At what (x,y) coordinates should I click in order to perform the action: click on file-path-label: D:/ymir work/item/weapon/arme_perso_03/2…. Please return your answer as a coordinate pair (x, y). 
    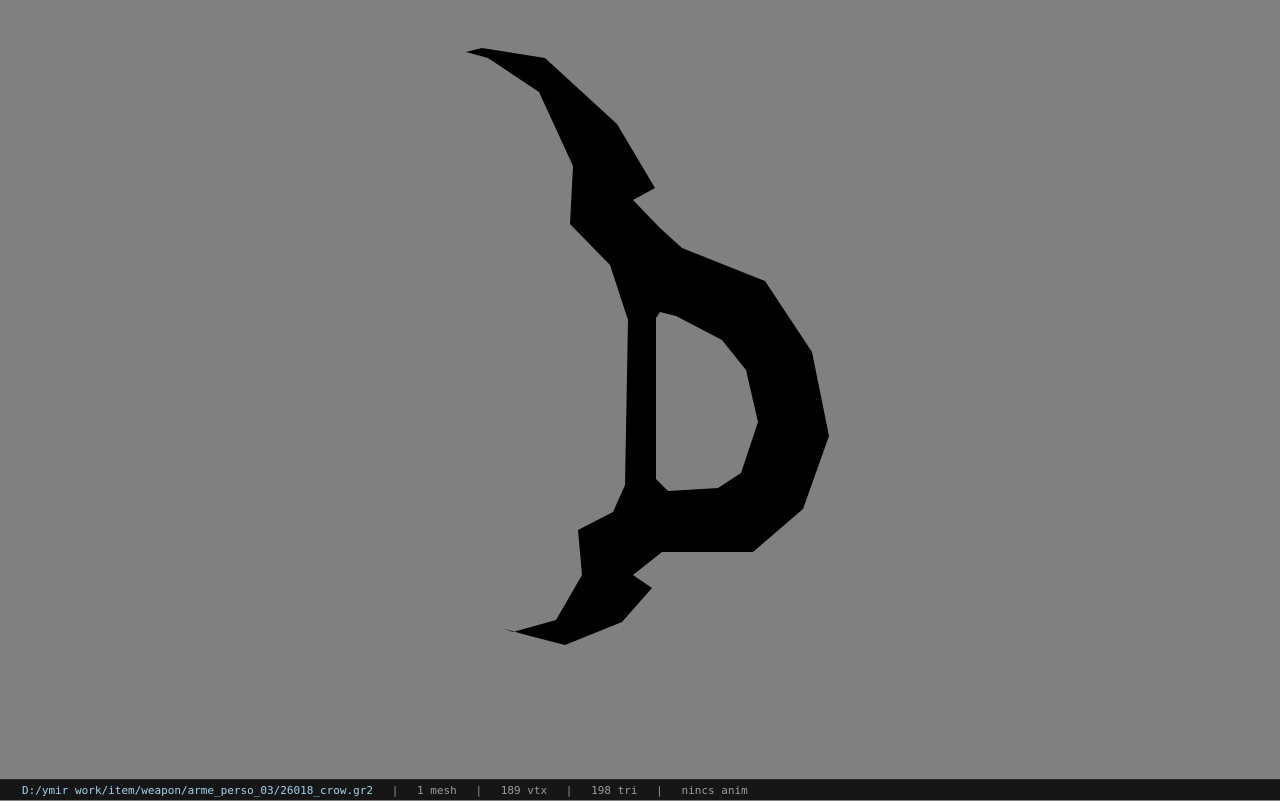
    Looking at the image, I should click on (197, 790).